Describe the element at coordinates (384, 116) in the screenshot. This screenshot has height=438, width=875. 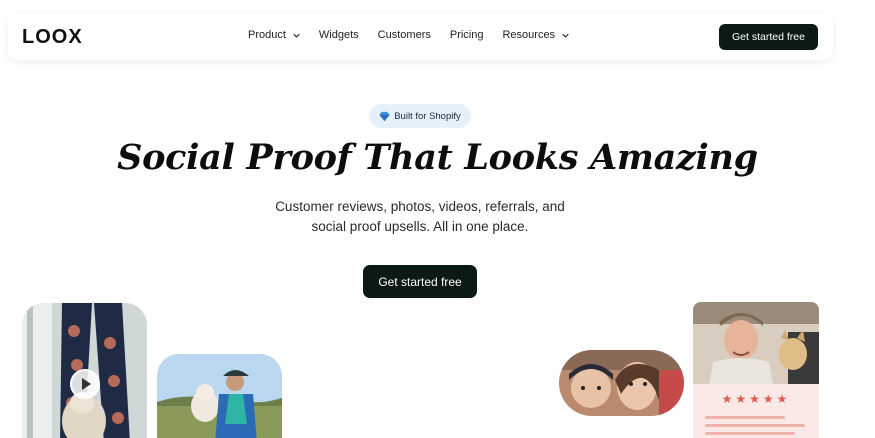
I see `diamond-icon` at that location.